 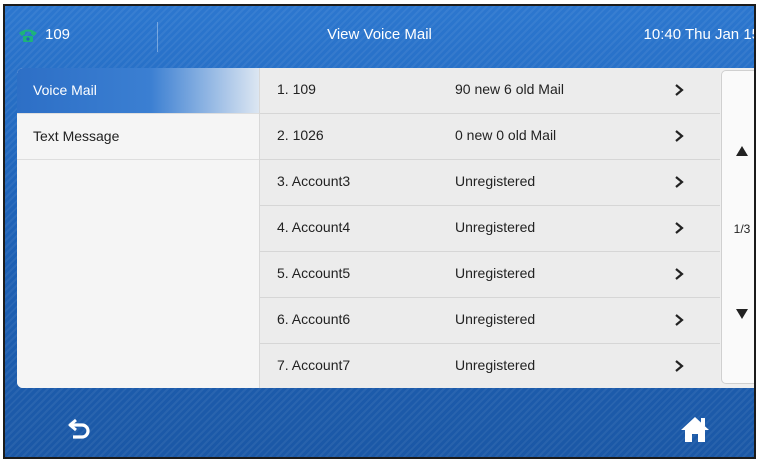 What do you see at coordinates (296, 89) in the screenshot?
I see `account-name: 1. 109` at bounding box center [296, 89].